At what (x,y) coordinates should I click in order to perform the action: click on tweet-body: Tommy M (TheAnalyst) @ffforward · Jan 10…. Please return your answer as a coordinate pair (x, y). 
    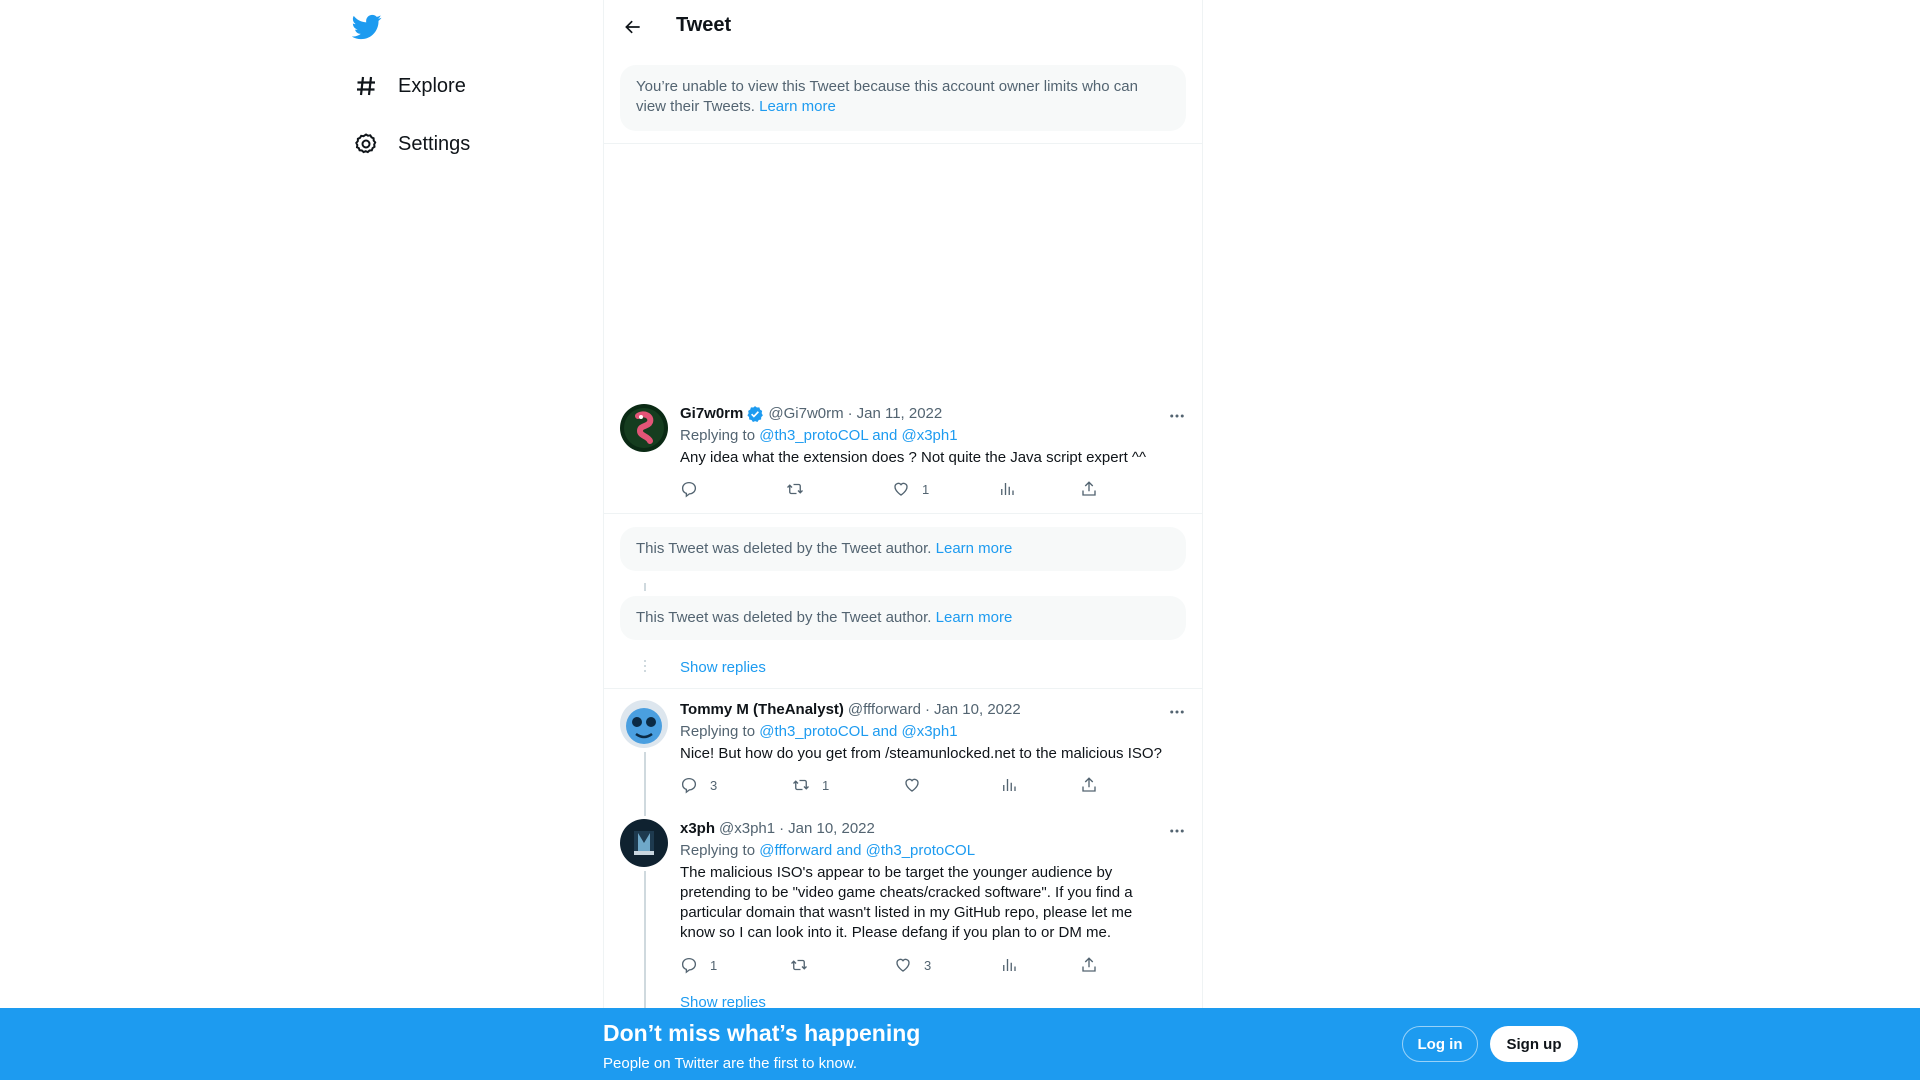
    Looking at the image, I should click on (933, 732).